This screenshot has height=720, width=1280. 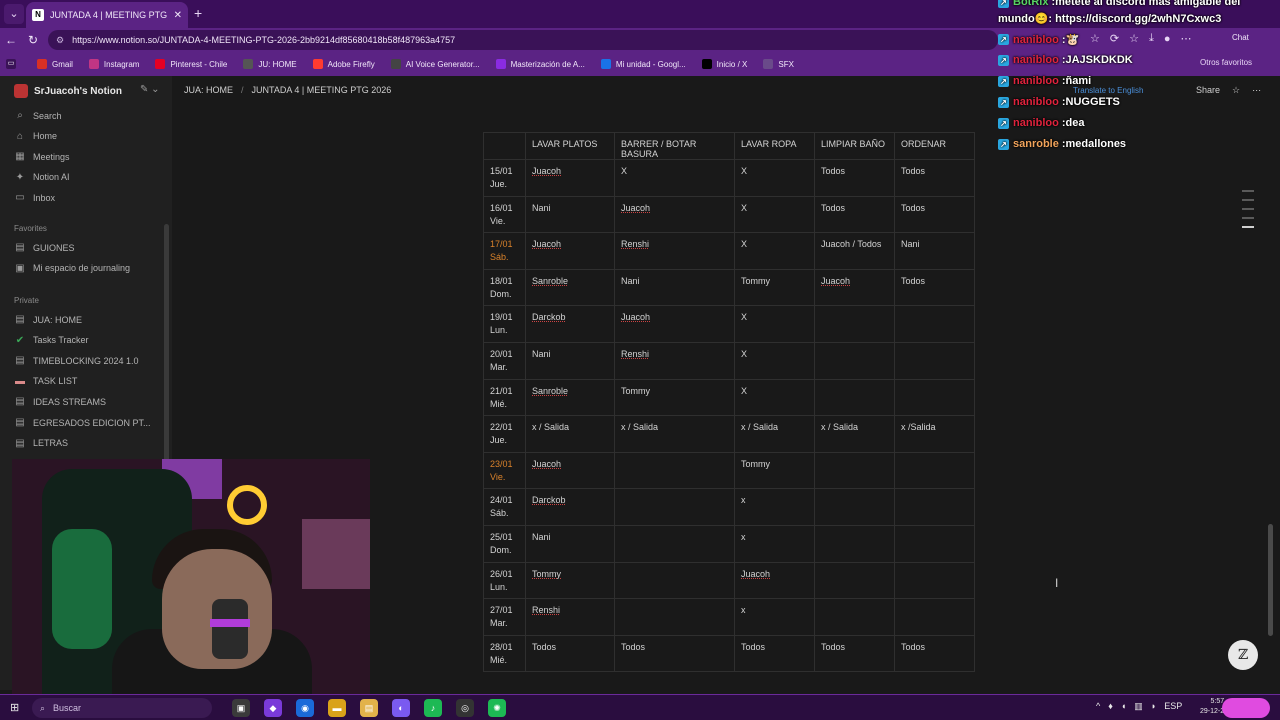 What do you see at coordinates (44, 247) in the screenshot?
I see `sidebar-item: ▤ GUIONES` at bounding box center [44, 247].